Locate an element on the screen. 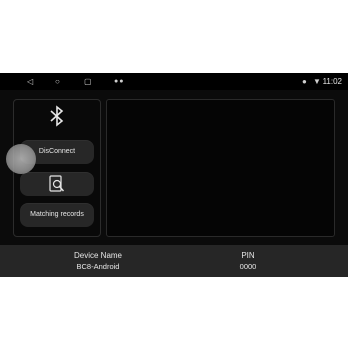 The height and width of the screenshot is (348, 348). matching-records-label: Matching records is located at coordinates (57, 214).